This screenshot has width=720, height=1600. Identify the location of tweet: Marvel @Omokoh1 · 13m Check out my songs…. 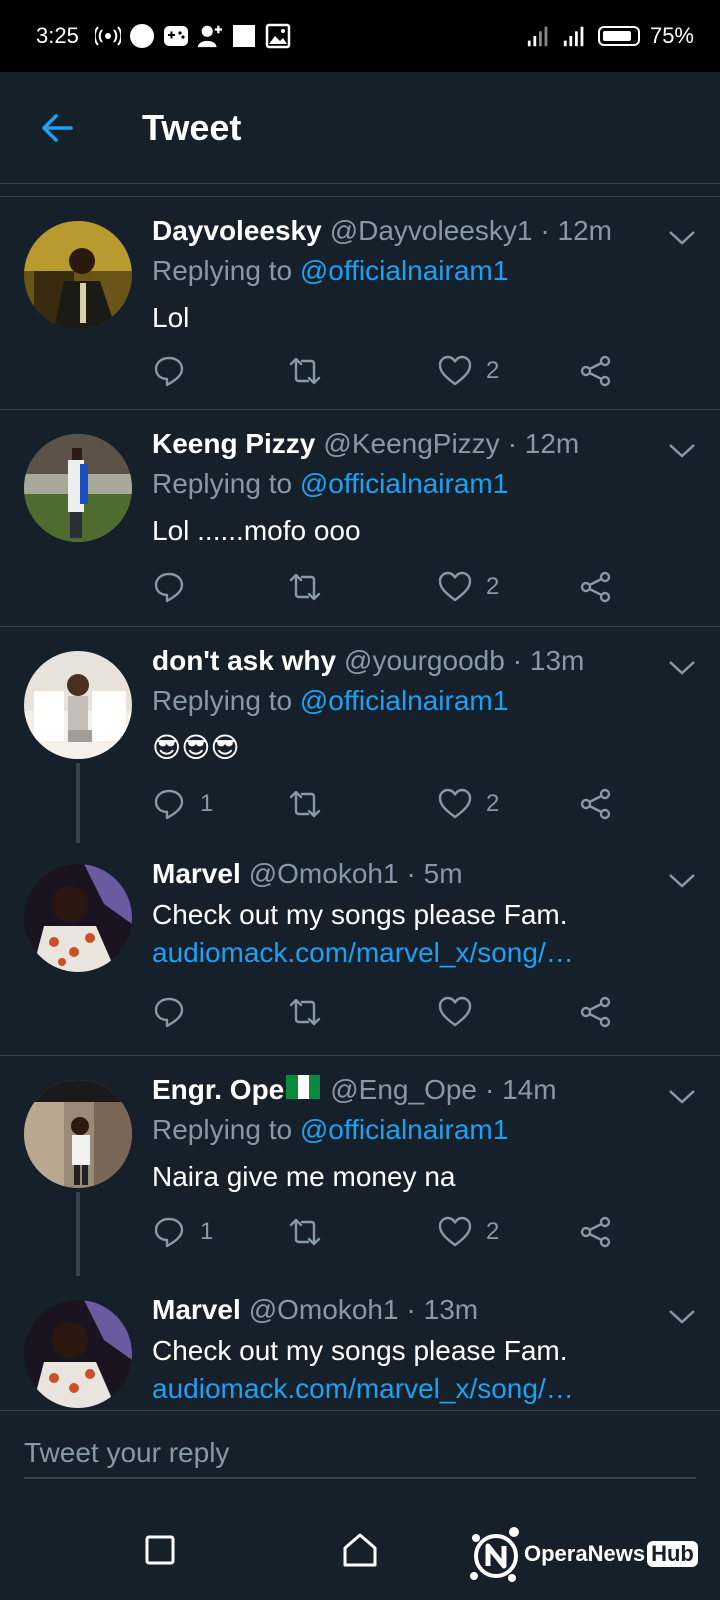
(360, 1343).